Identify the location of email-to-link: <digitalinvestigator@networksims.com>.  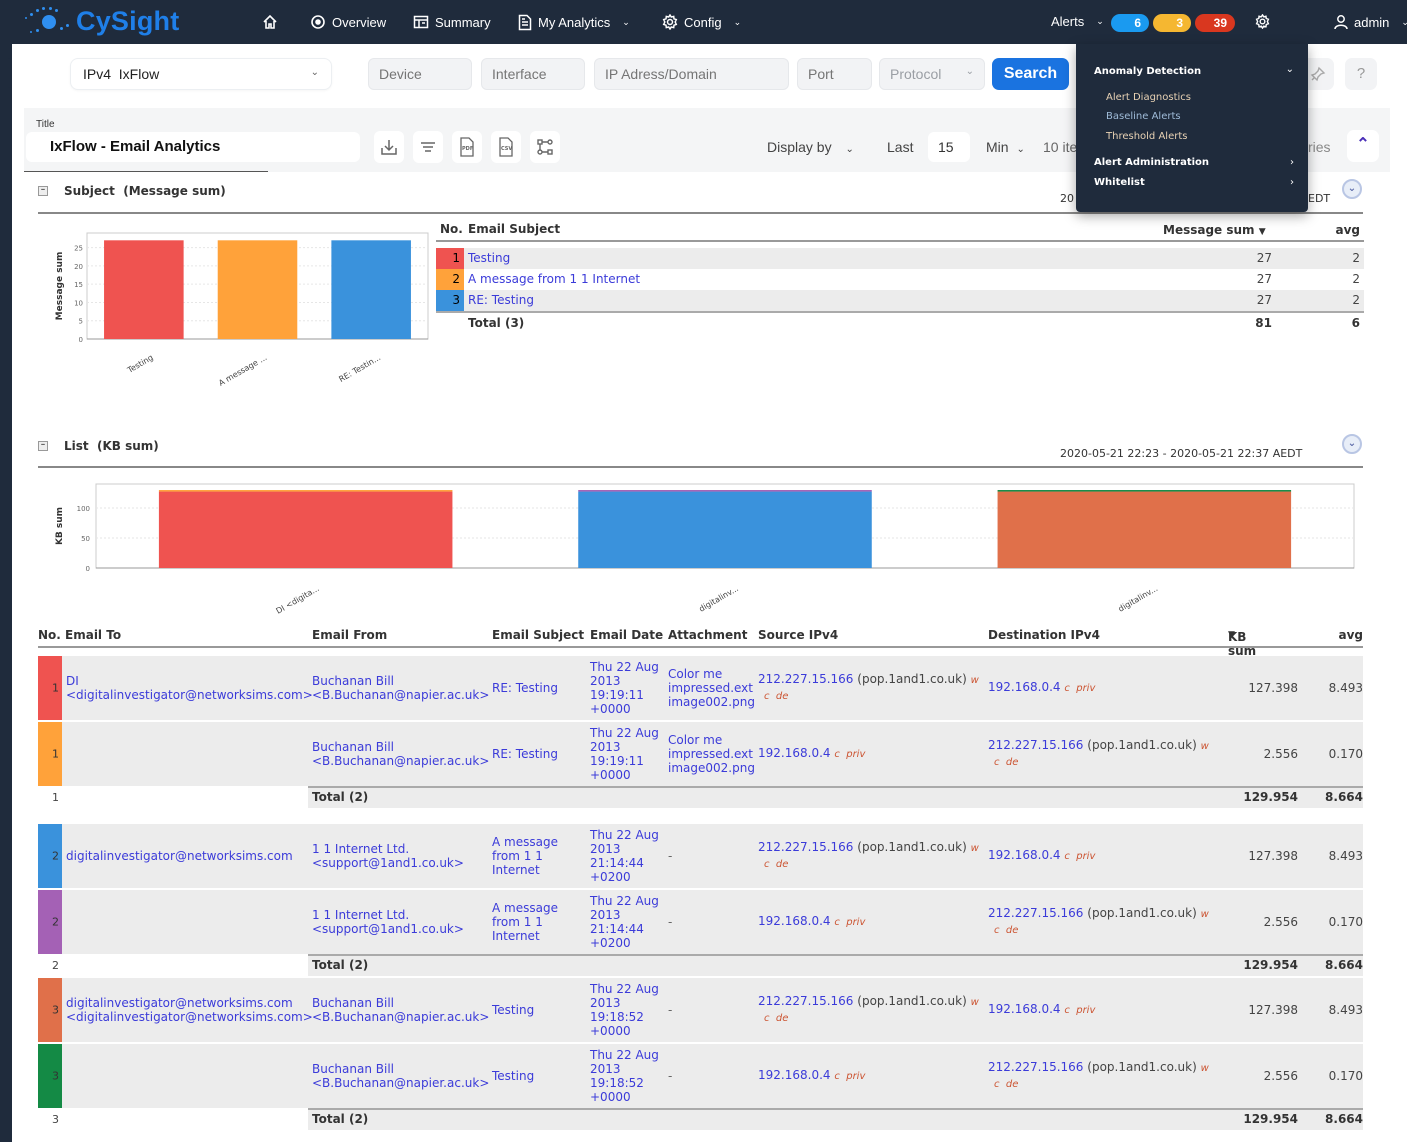
(189, 695).